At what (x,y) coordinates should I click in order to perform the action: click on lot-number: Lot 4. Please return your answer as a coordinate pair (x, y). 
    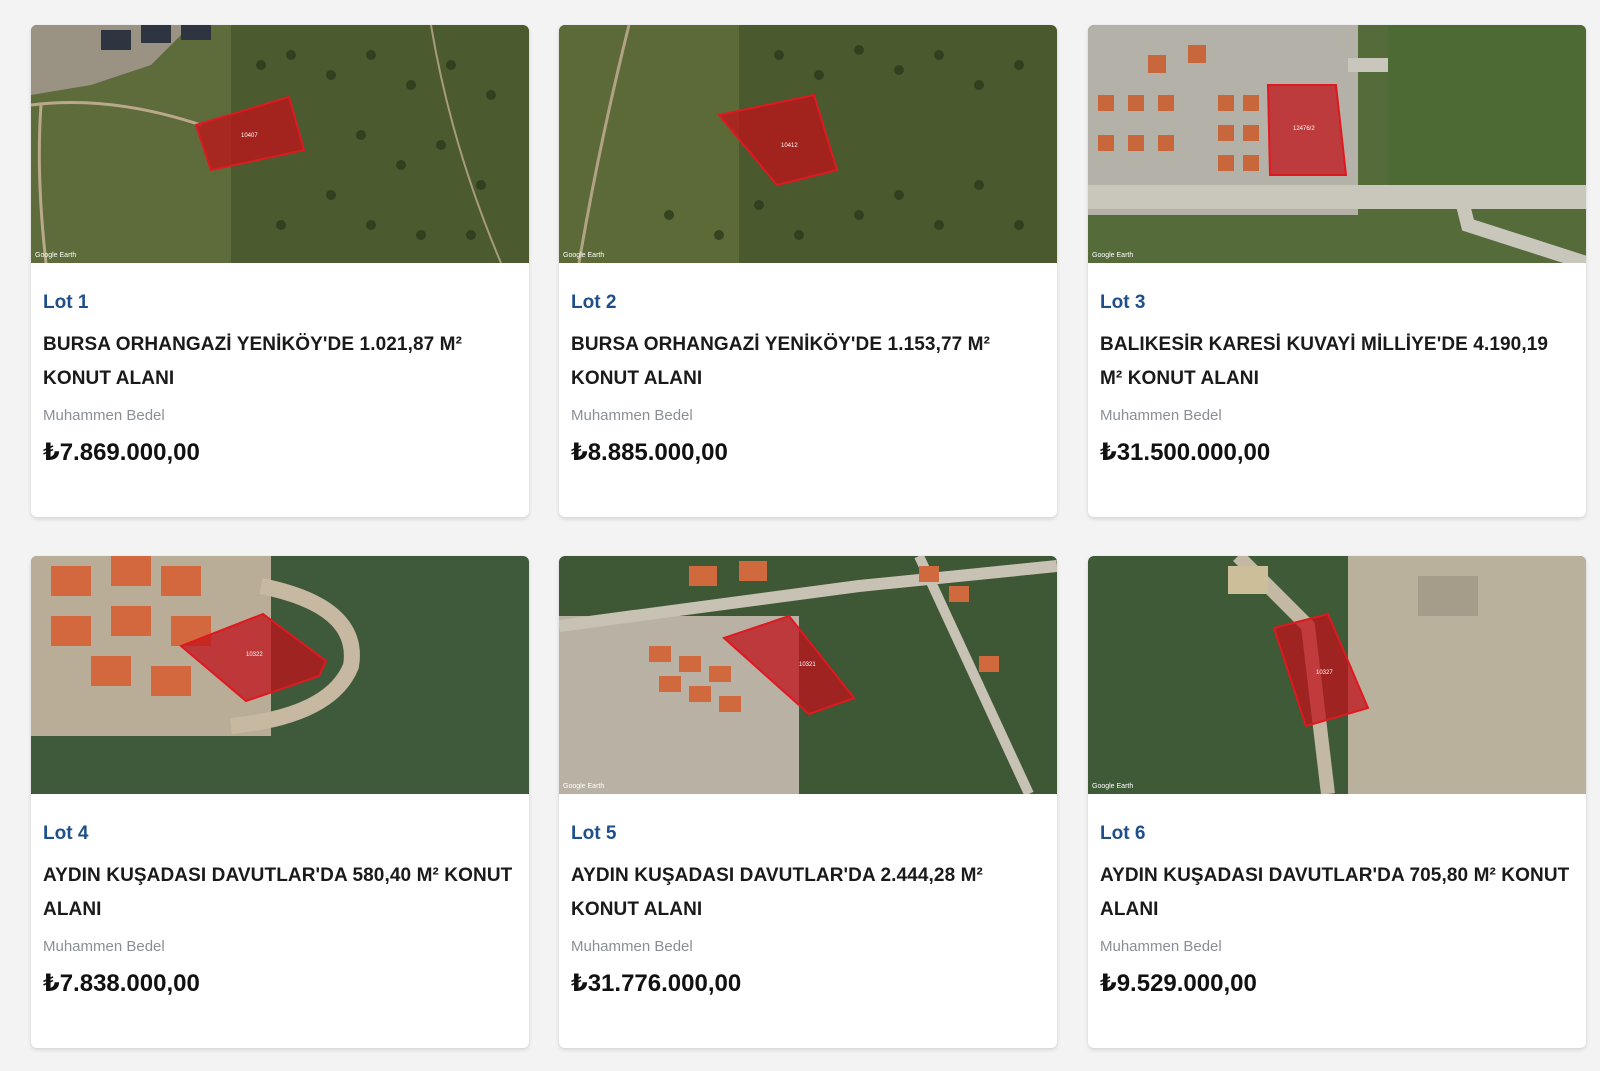
    Looking at the image, I should click on (66, 833).